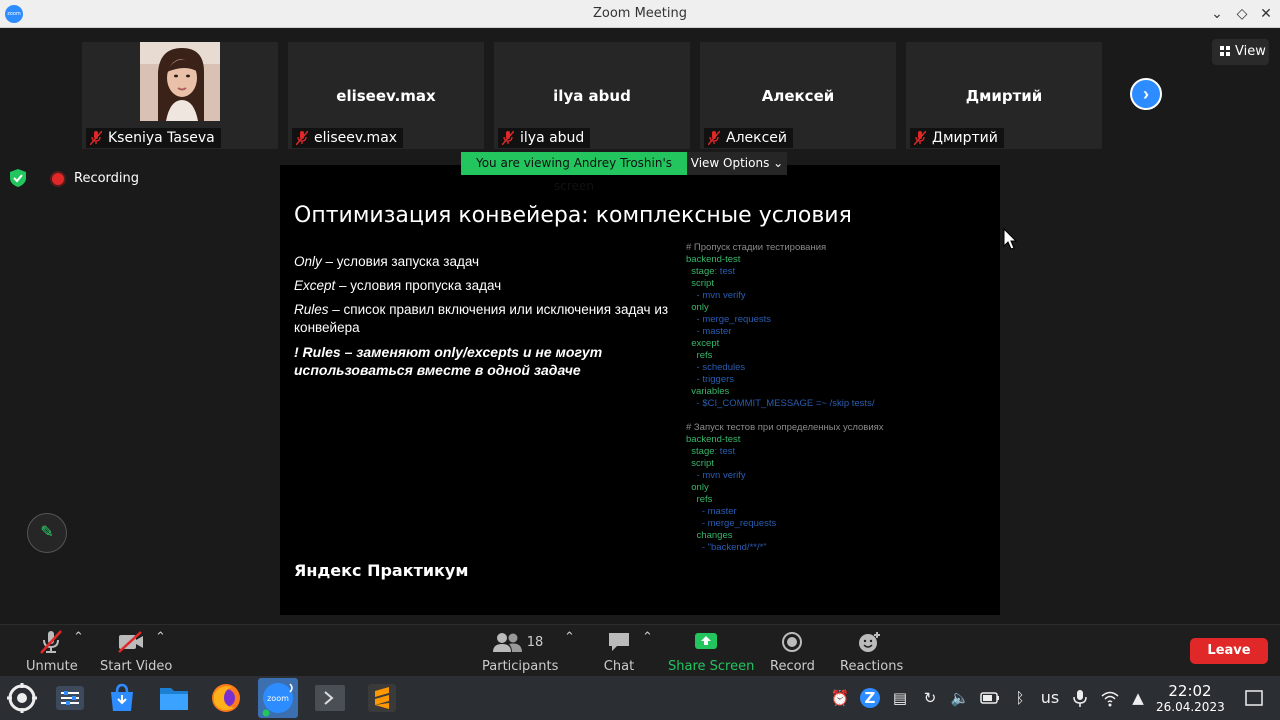 This screenshot has height=720, width=1280. I want to click on chat-button: Chat, so click(619, 652).